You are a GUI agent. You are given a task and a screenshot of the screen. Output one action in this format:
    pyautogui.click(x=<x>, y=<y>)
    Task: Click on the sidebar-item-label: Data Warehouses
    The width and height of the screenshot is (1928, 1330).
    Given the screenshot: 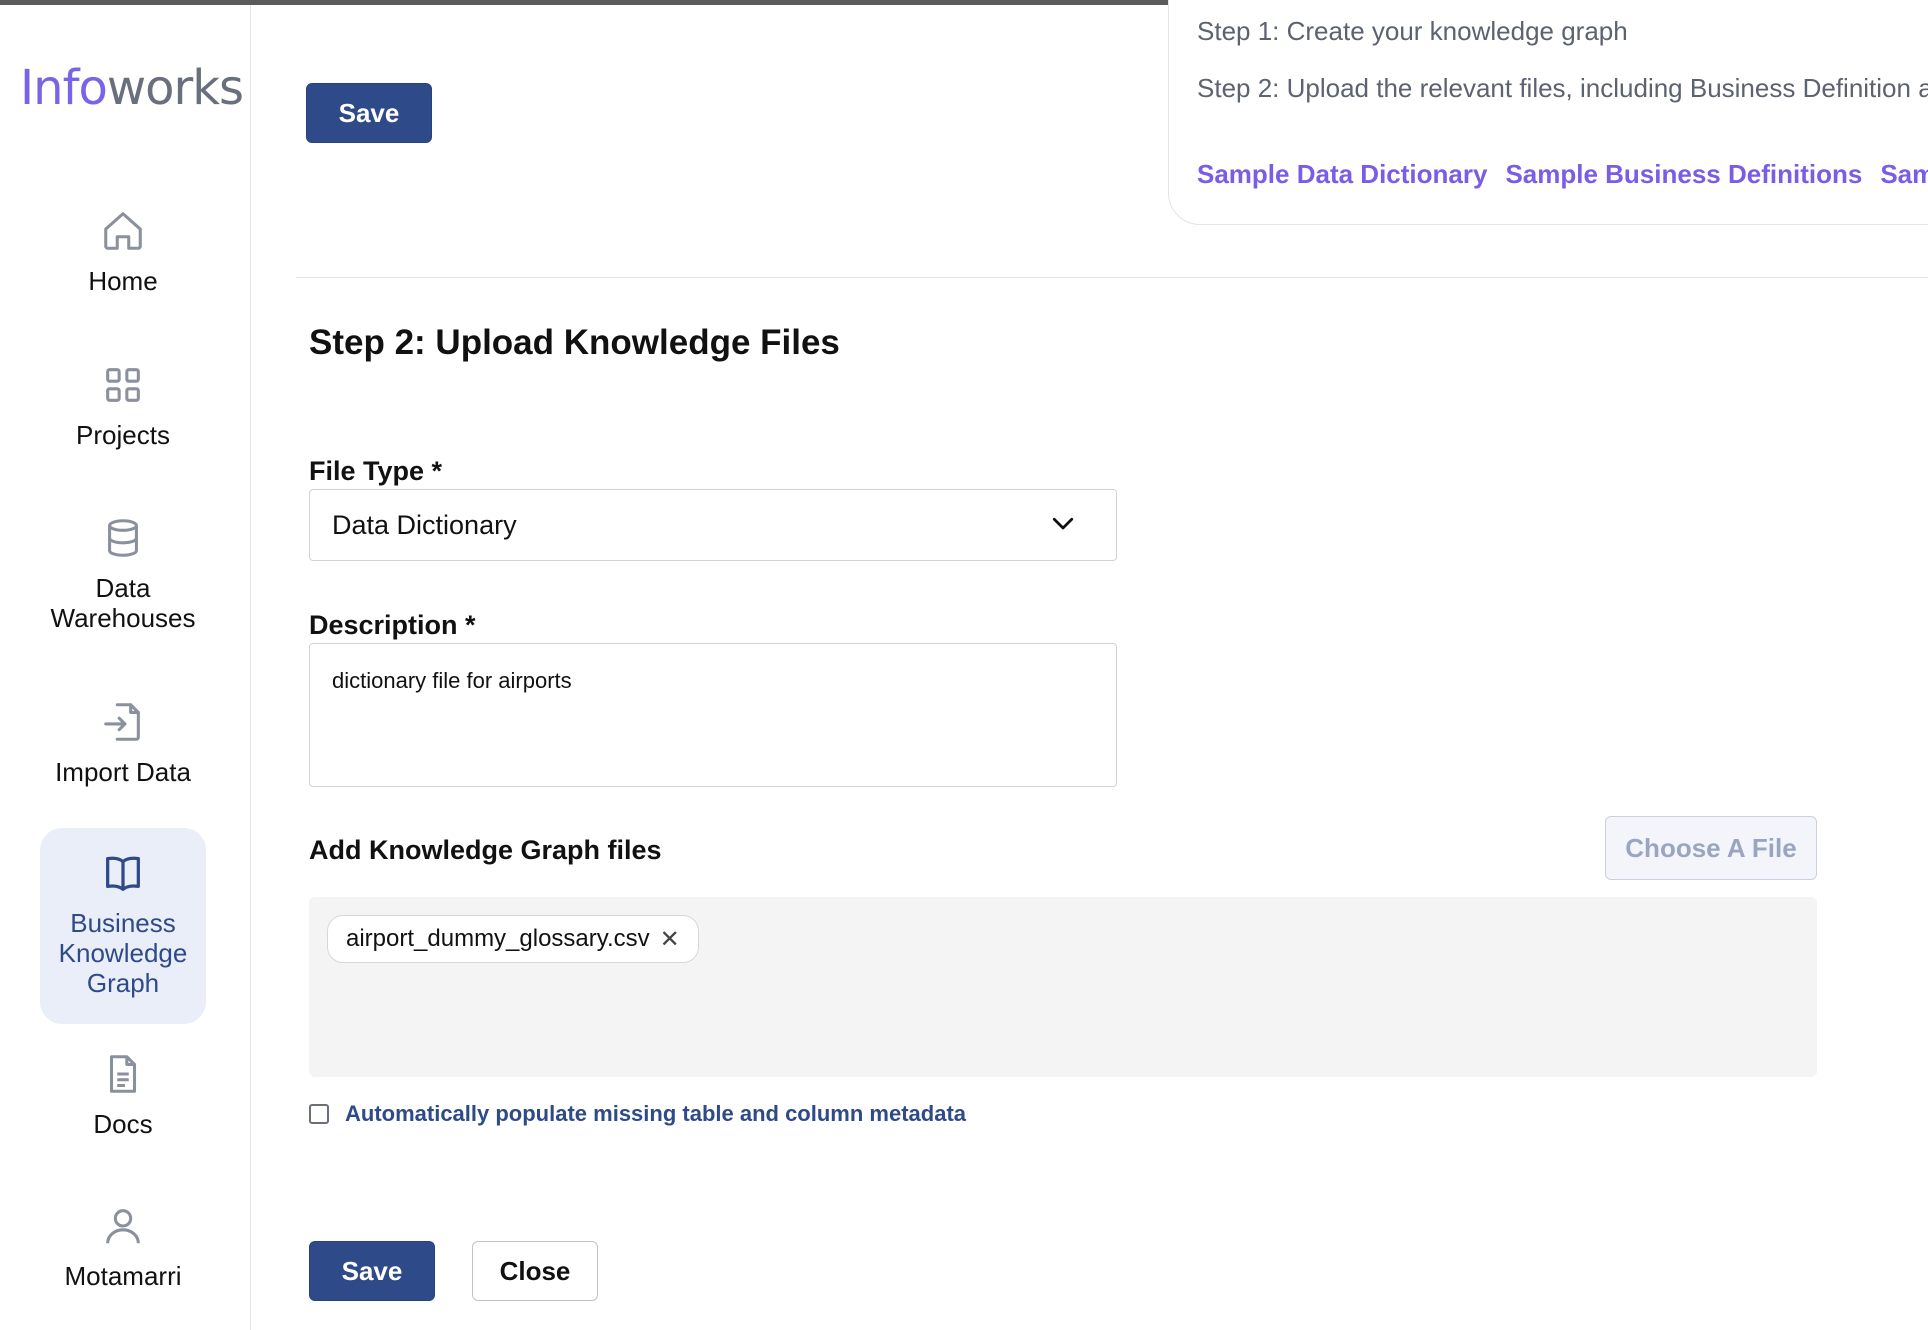 What is the action you would take?
    pyautogui.click(x=123, y=603)
    